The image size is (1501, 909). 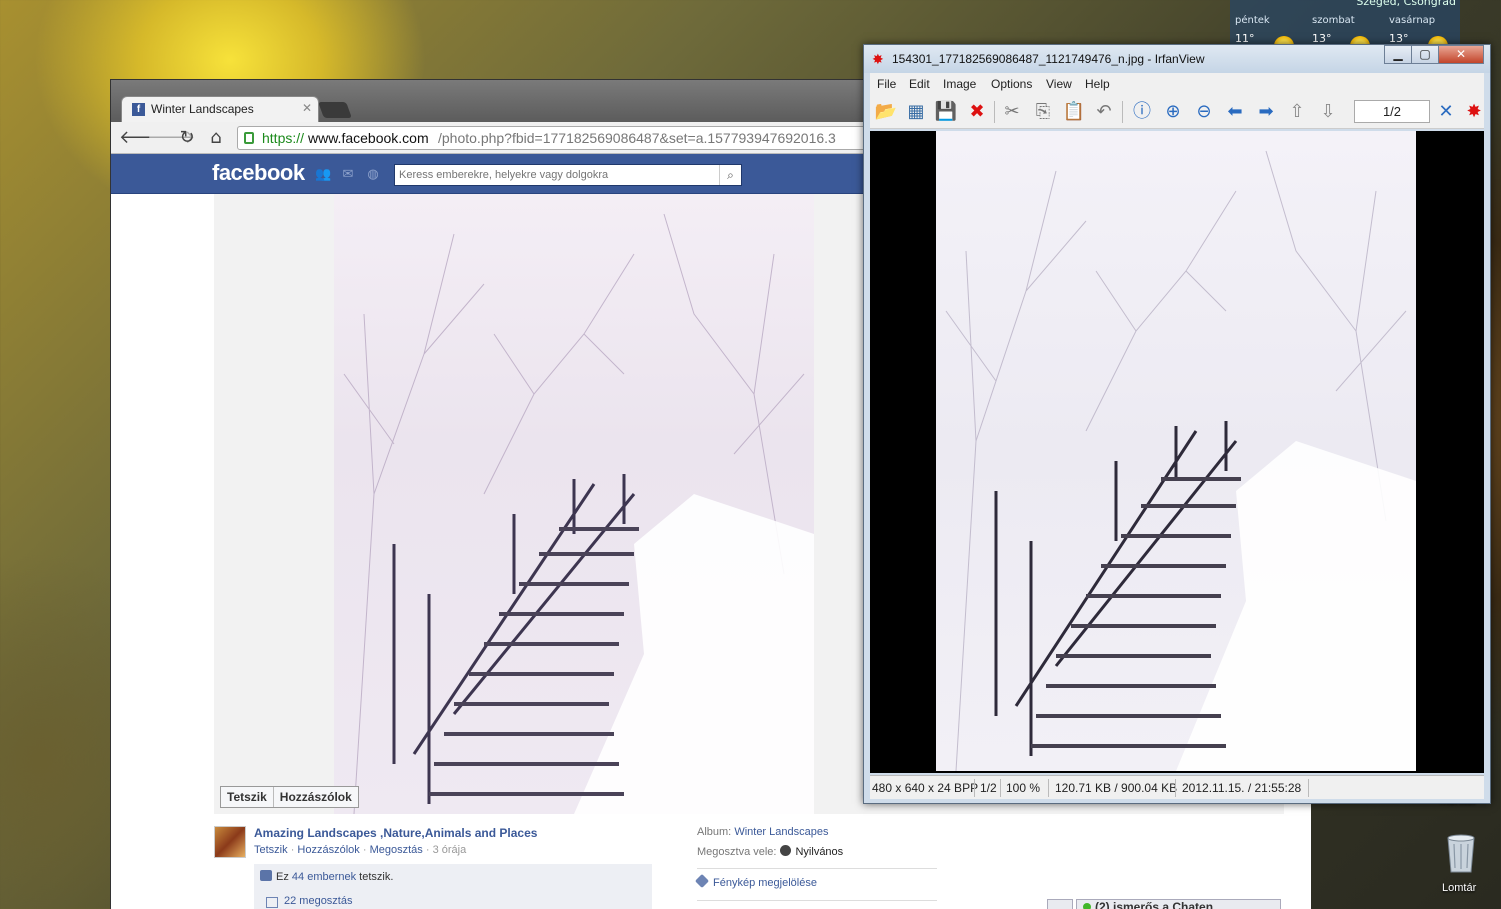 What do you see at coordinates (819, 852) in the screenshot?
I see `privacy-value: Nyilvános` at bounding box center [819, 852].